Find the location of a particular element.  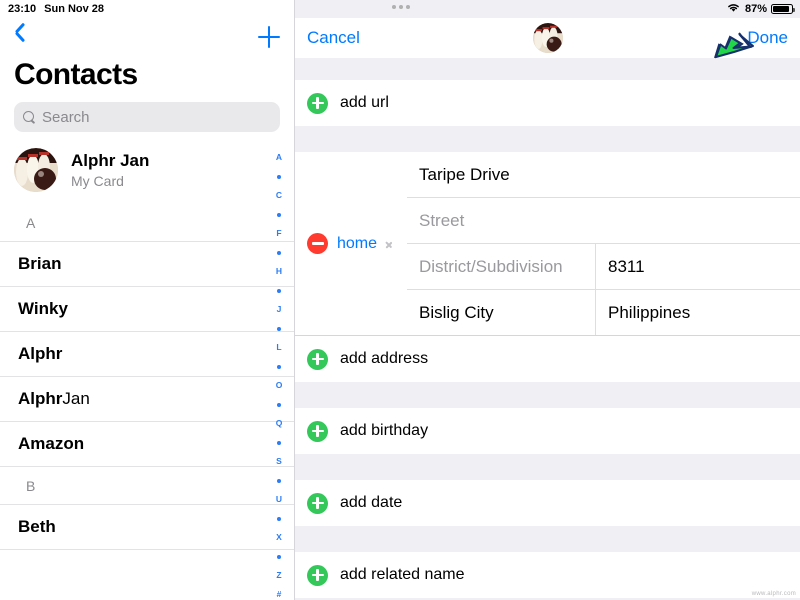

multitask-dots-icon is located at coordinates (401, 7).